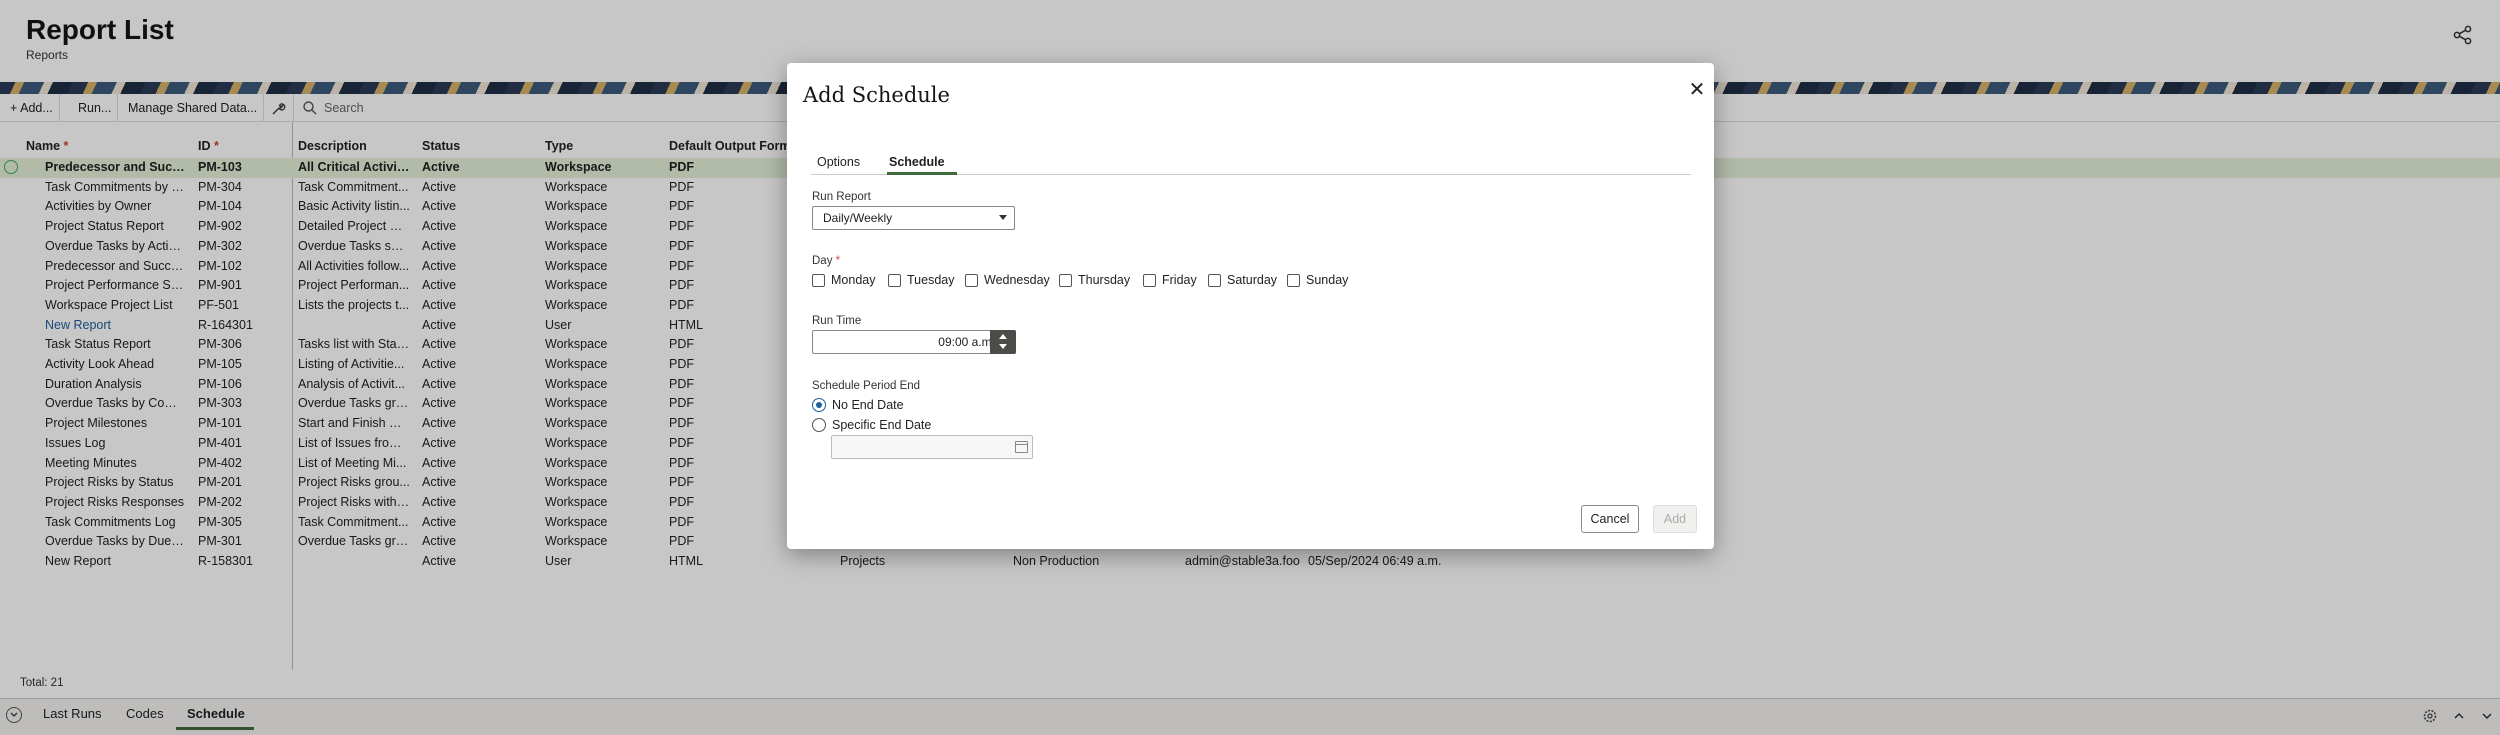  What do you see at coordinates (876, 95) in the screenshot?
I see `dialog-title: Add Schedule` at bounding box center [876, 95].